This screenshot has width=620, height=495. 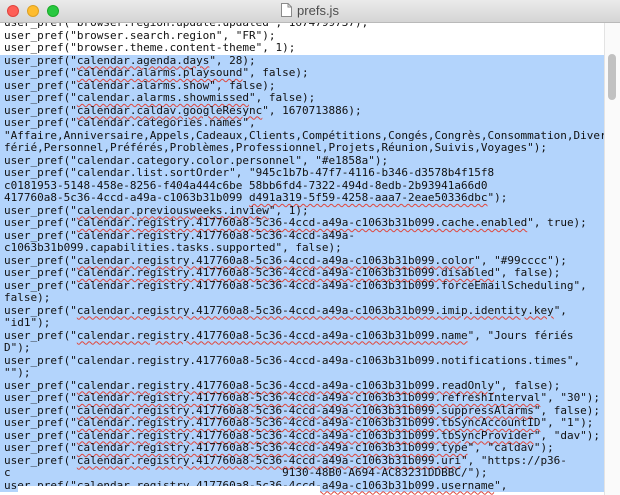 I want to click on window-titlebar: prefs.js, so click(x=310, y=11).